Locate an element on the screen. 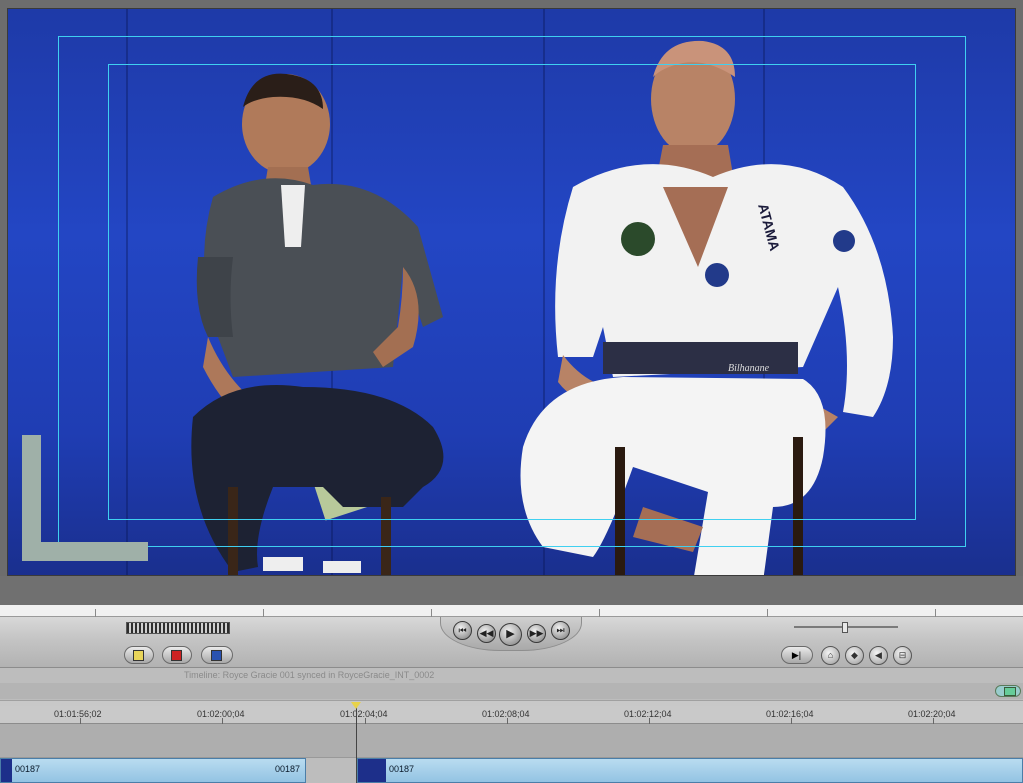 The height and width of the screenshot is (783, 1023). mark-clip-button: ⌂ is located at coordinates (830, 655).